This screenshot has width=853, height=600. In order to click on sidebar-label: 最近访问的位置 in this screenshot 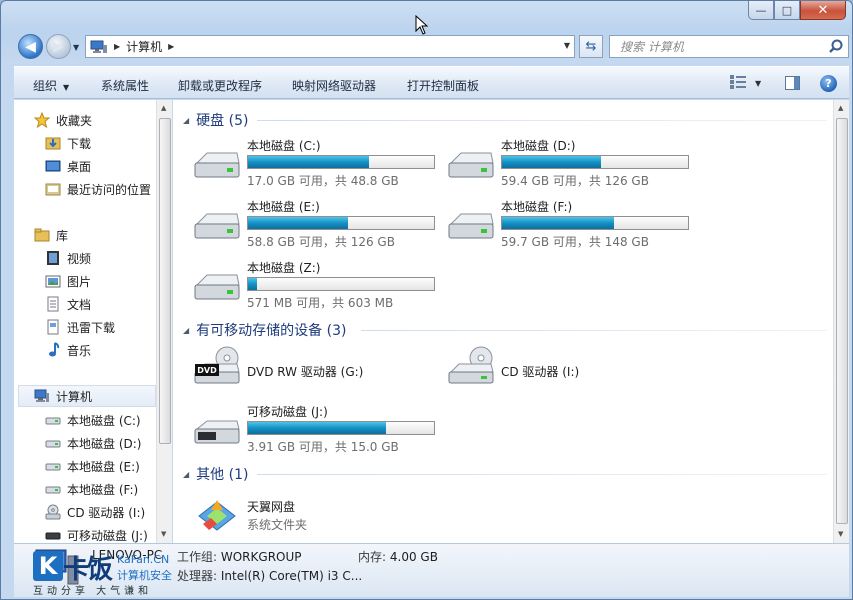, I will do `click(109, 189)`.